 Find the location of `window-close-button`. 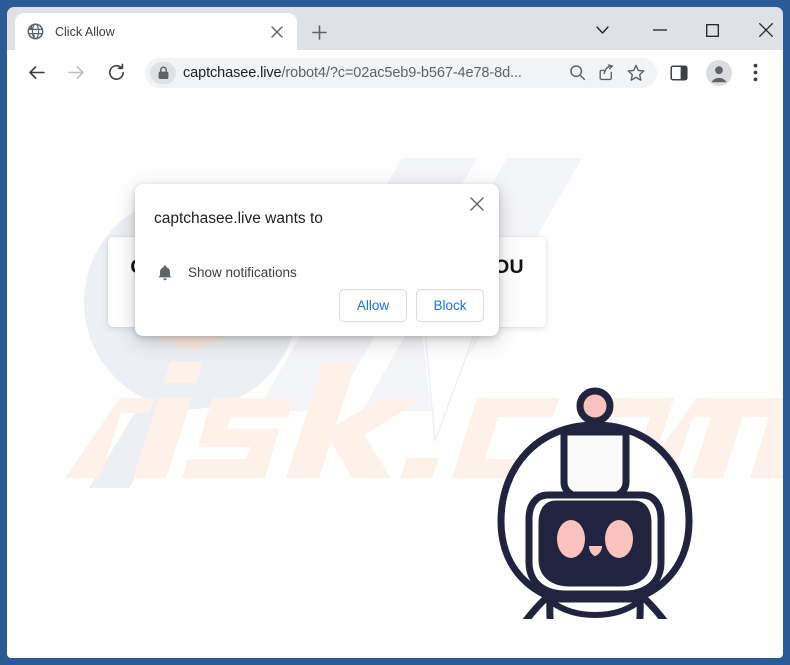

window-close-button is located at coordinates (765, 30).